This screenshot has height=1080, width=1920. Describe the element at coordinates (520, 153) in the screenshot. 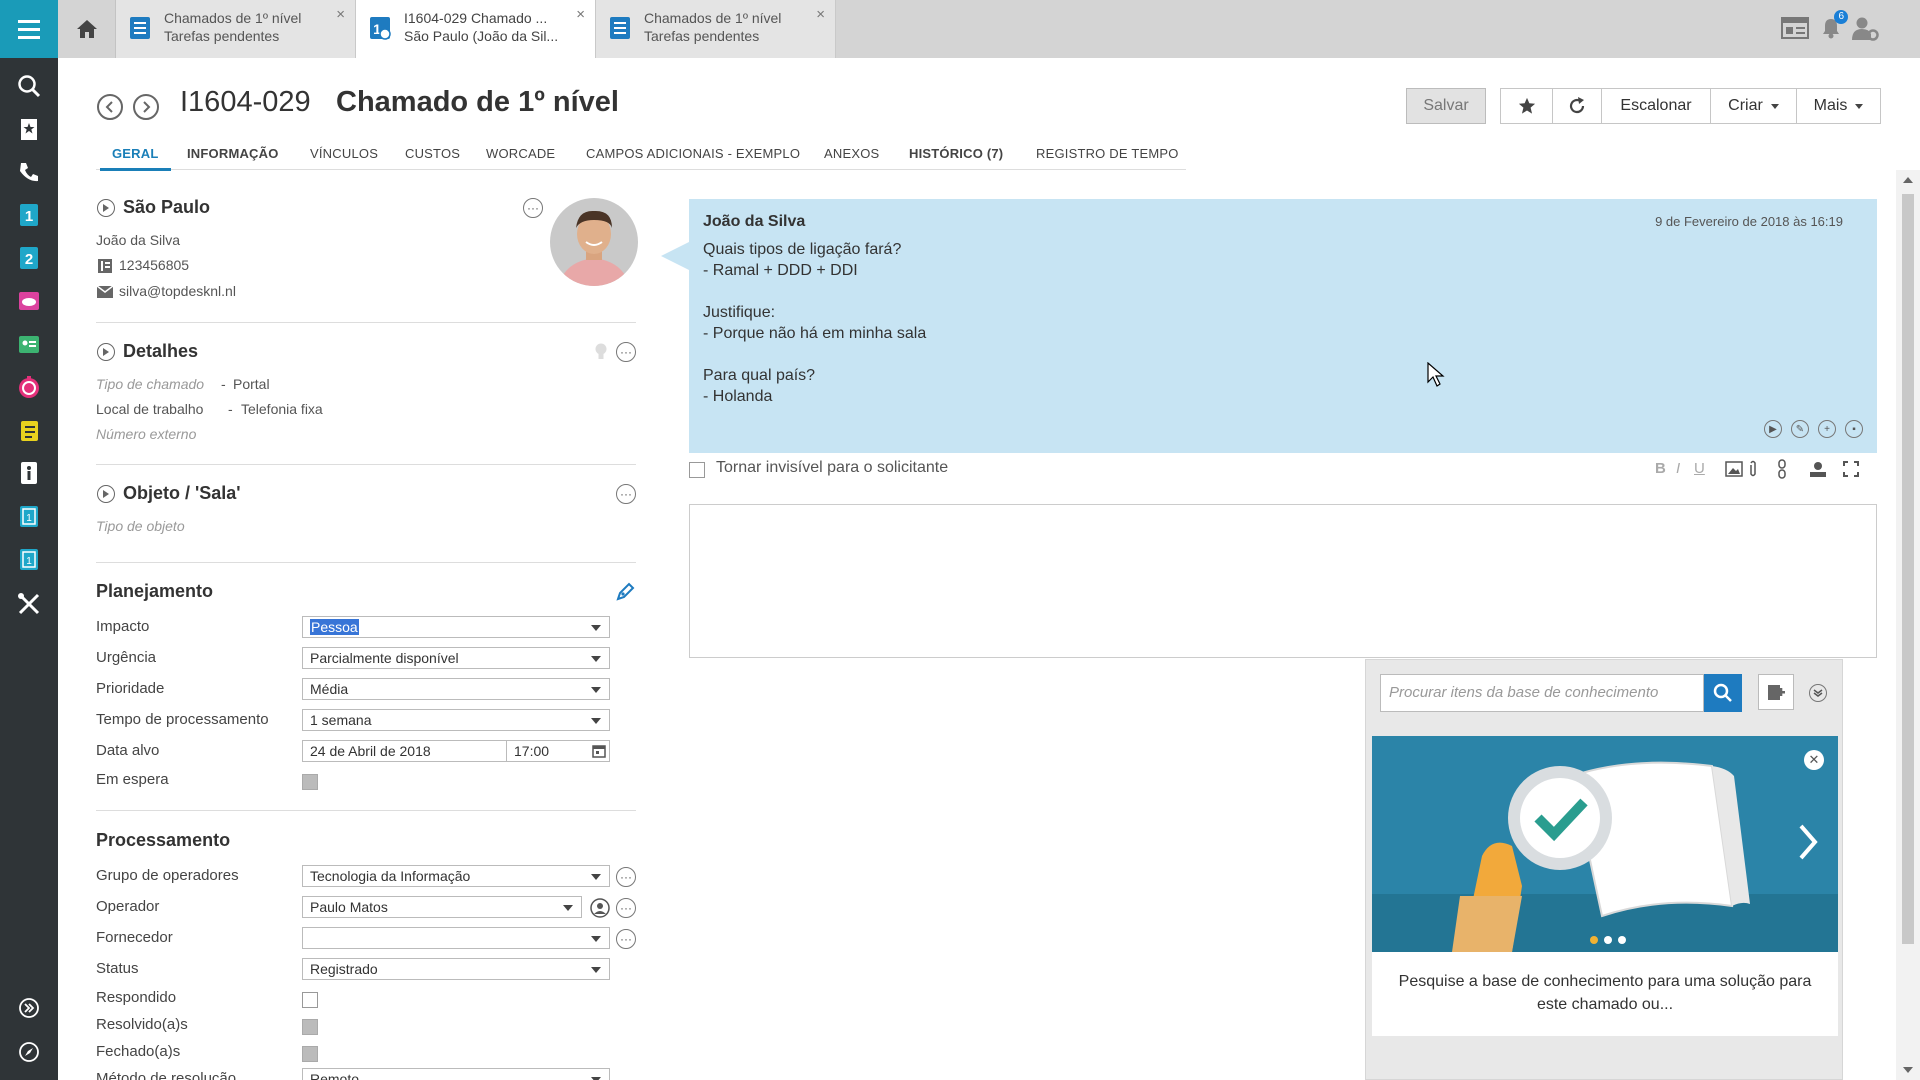

I see `tab-worcade: WORCADE` at that location.